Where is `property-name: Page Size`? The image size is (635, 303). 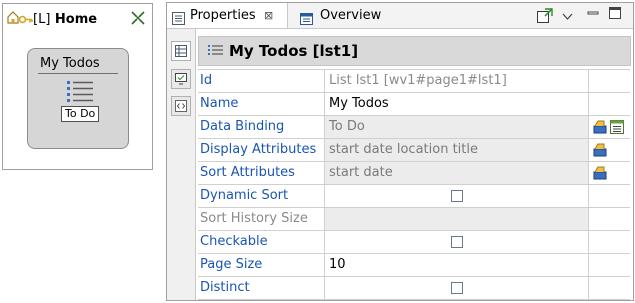
property-name: Page Size is located at coordinates (261, 265).